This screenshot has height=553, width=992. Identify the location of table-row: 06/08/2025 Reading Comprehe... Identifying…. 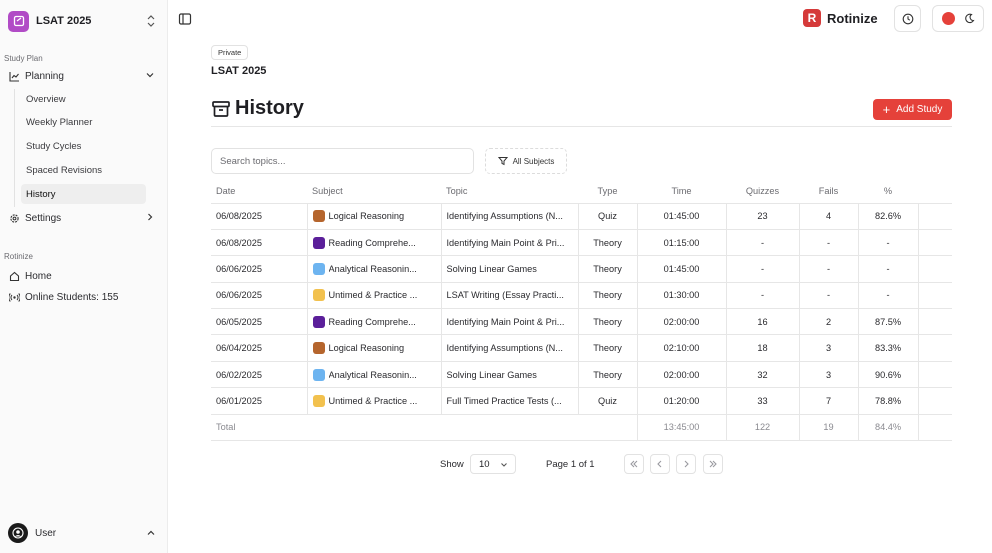
(581, 243).